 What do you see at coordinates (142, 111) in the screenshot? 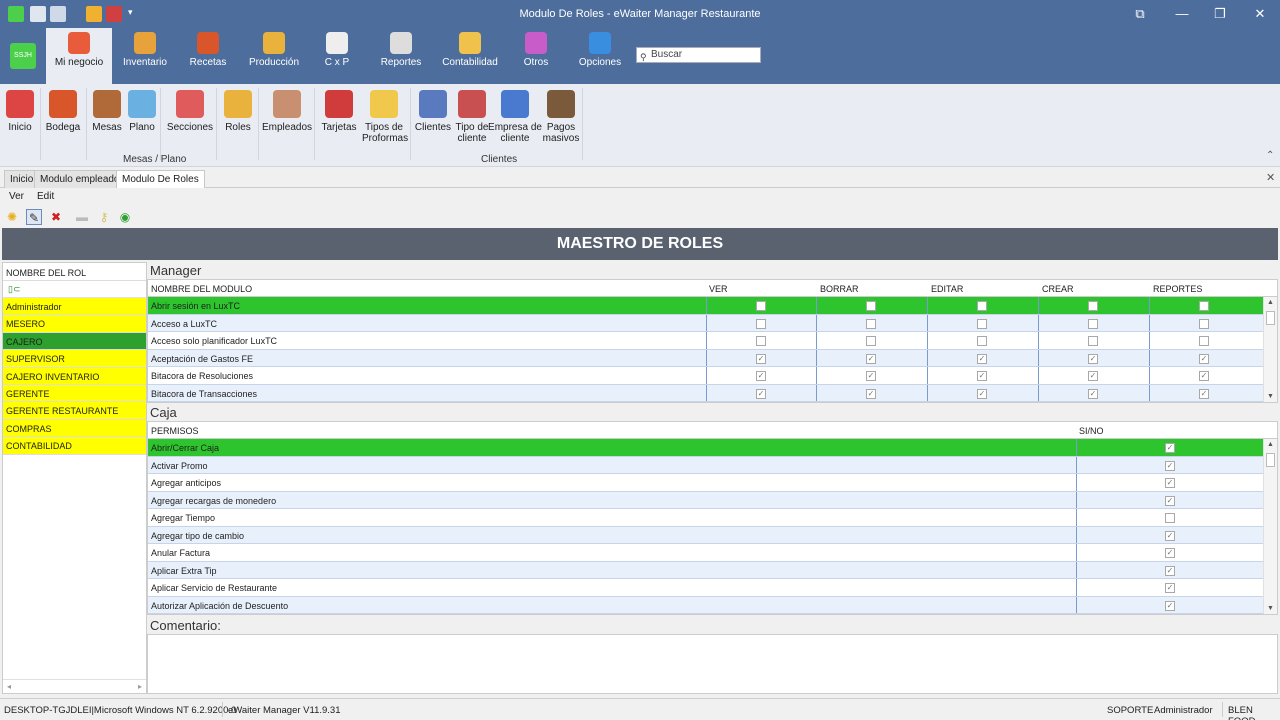
I see `ribbon-button-3: Plano` at bounding box center [142, 111].